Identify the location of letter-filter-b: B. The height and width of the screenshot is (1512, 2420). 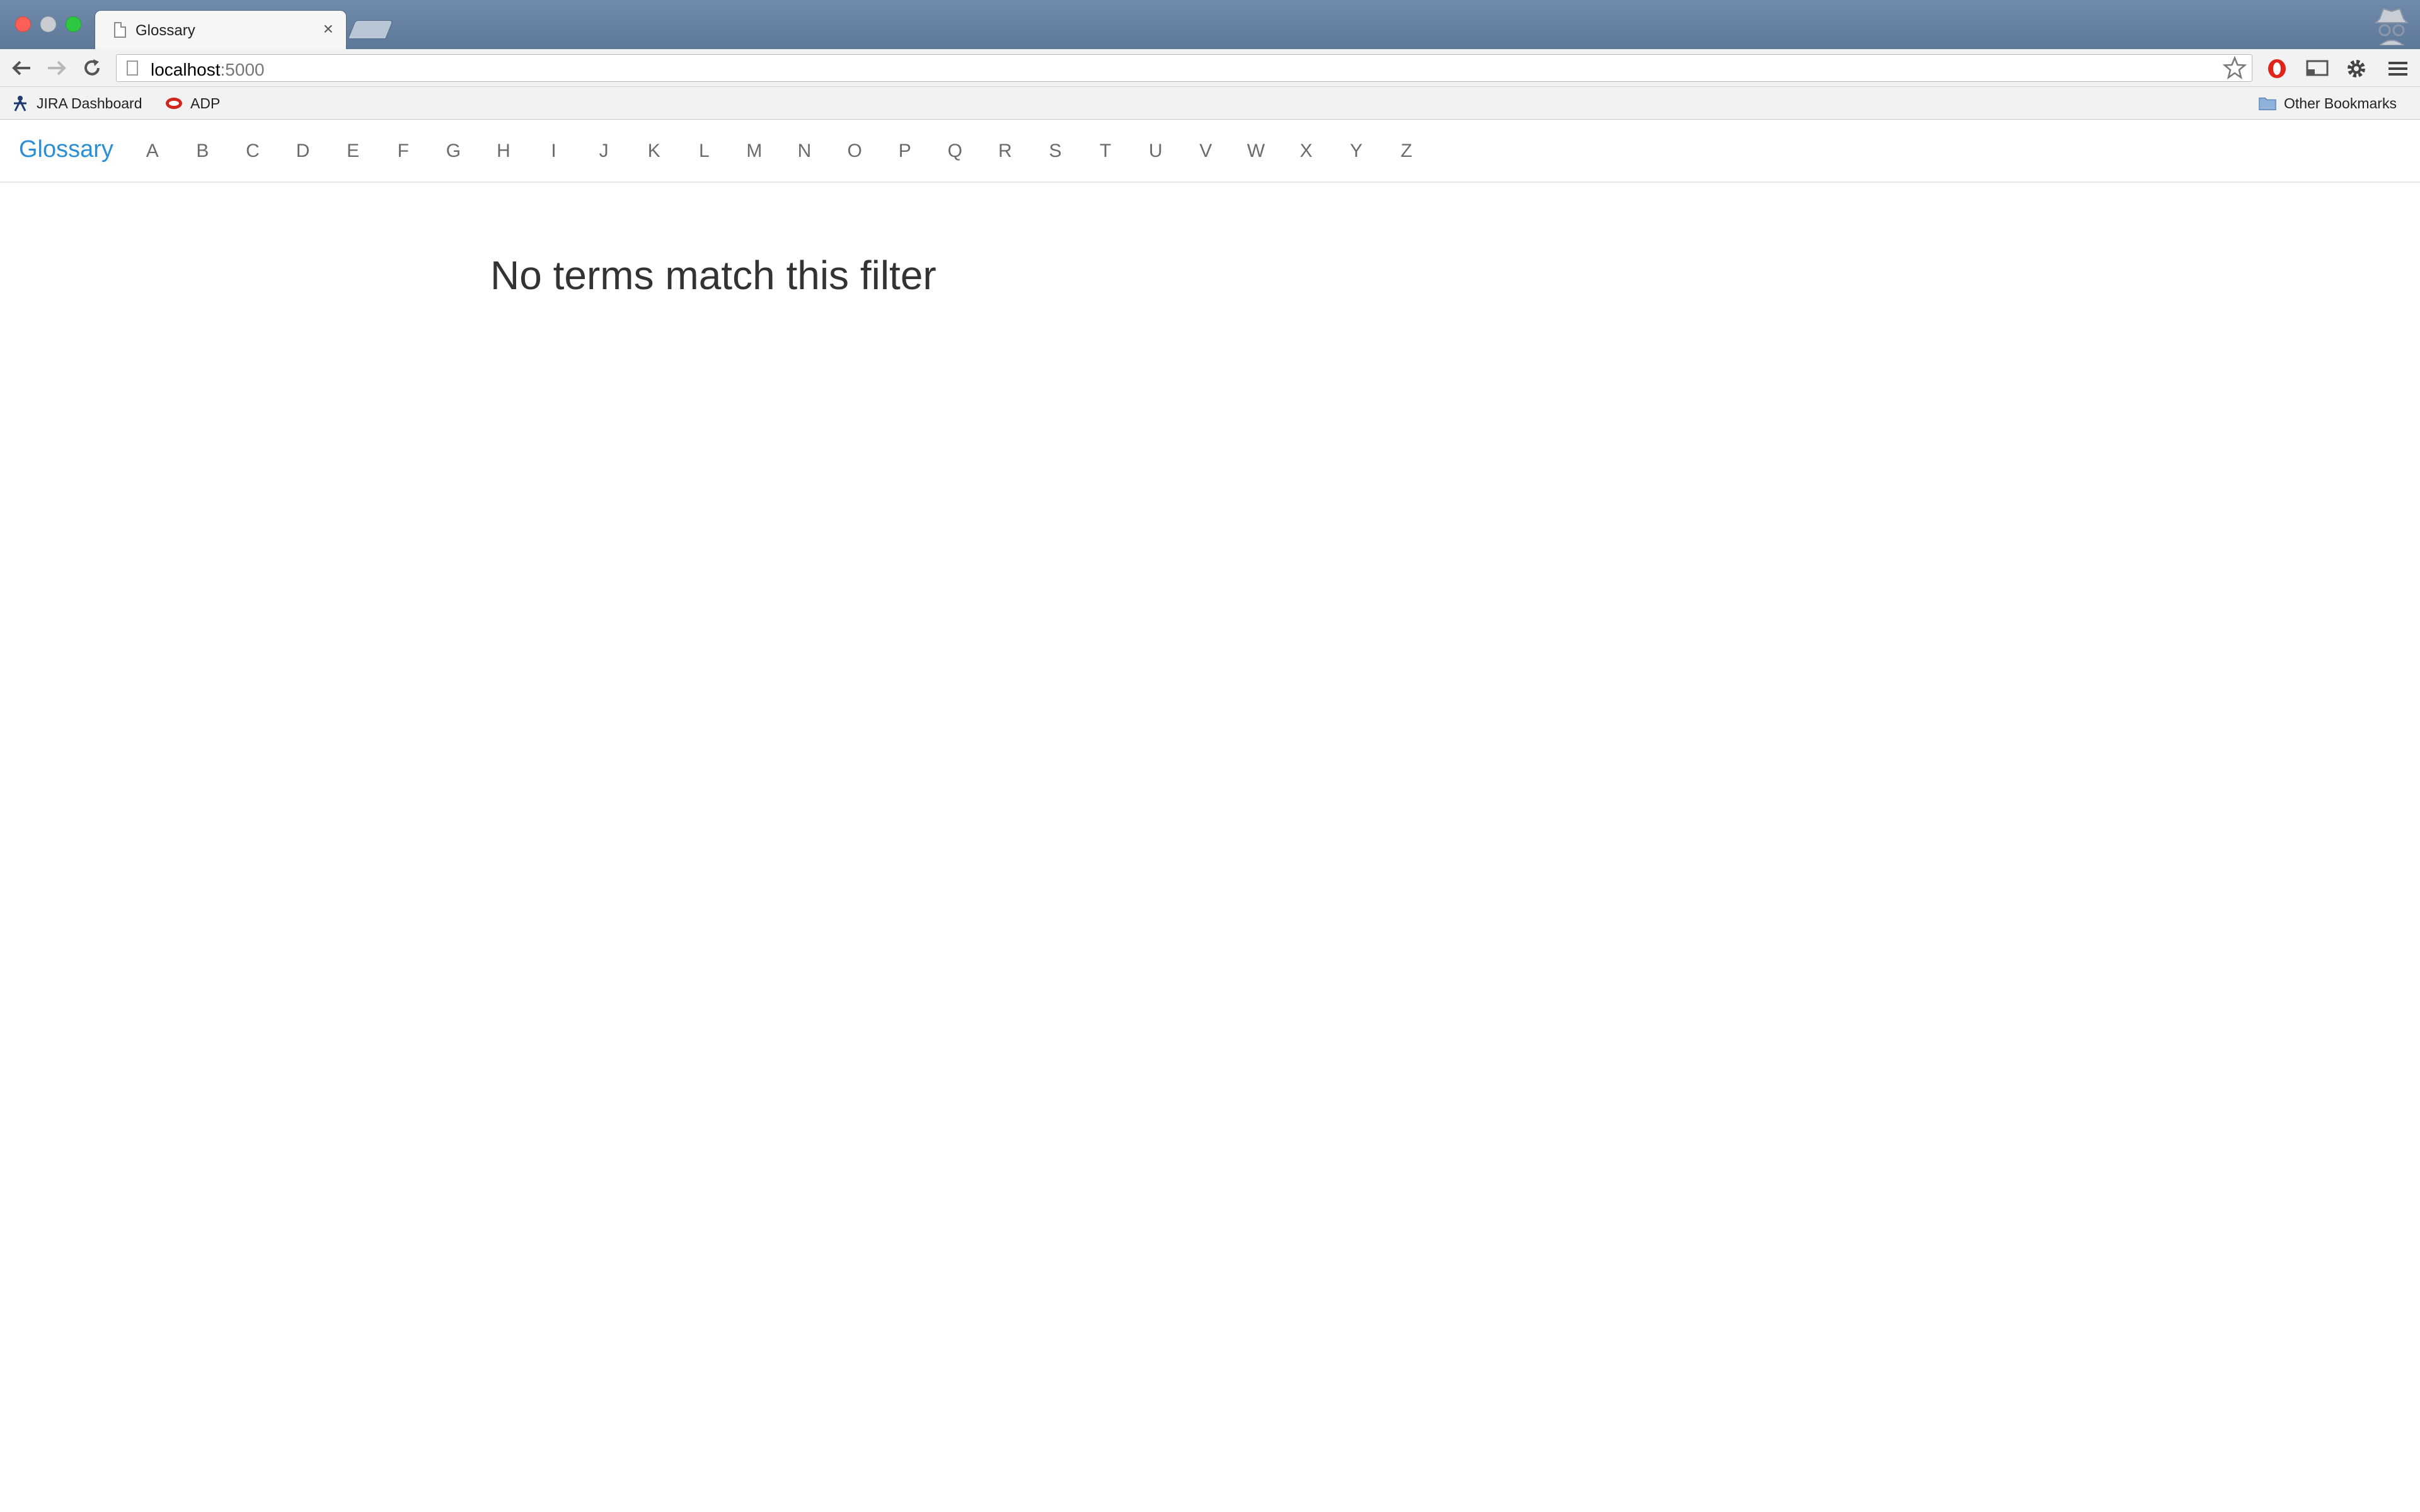
(203, 151).